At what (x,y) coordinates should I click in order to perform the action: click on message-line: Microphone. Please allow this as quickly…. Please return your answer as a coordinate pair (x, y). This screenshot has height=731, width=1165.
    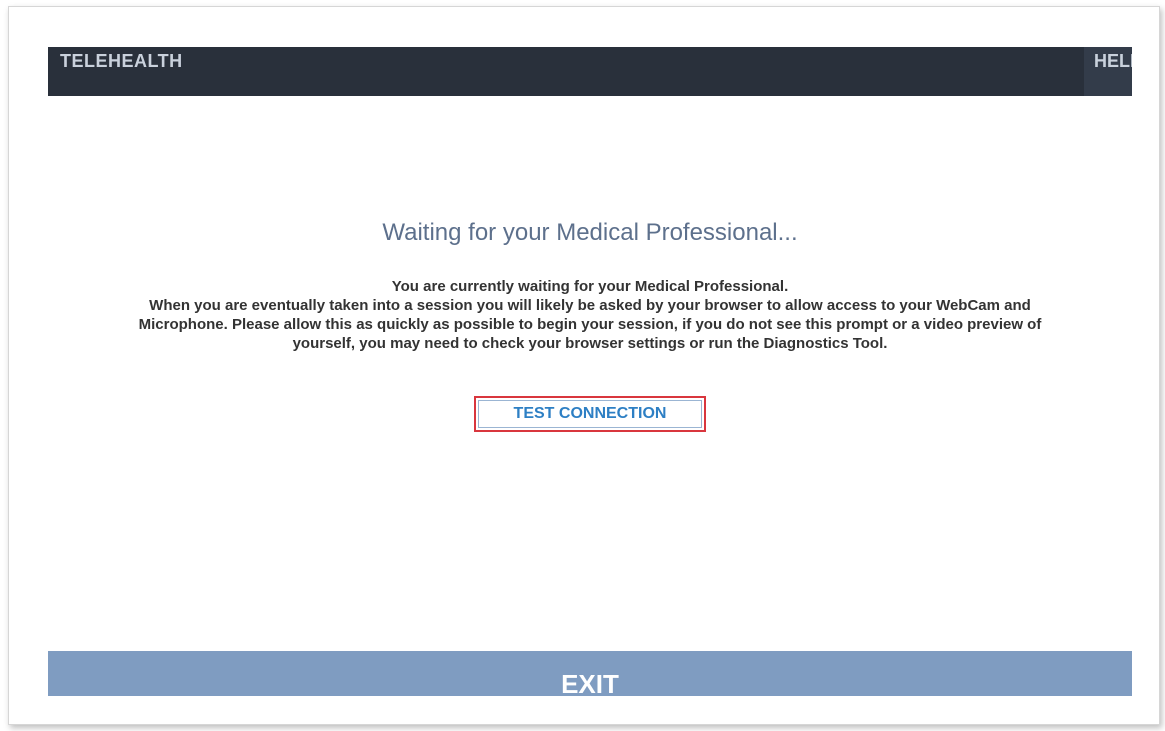
    Looking at the image, I should click on (590, 324).